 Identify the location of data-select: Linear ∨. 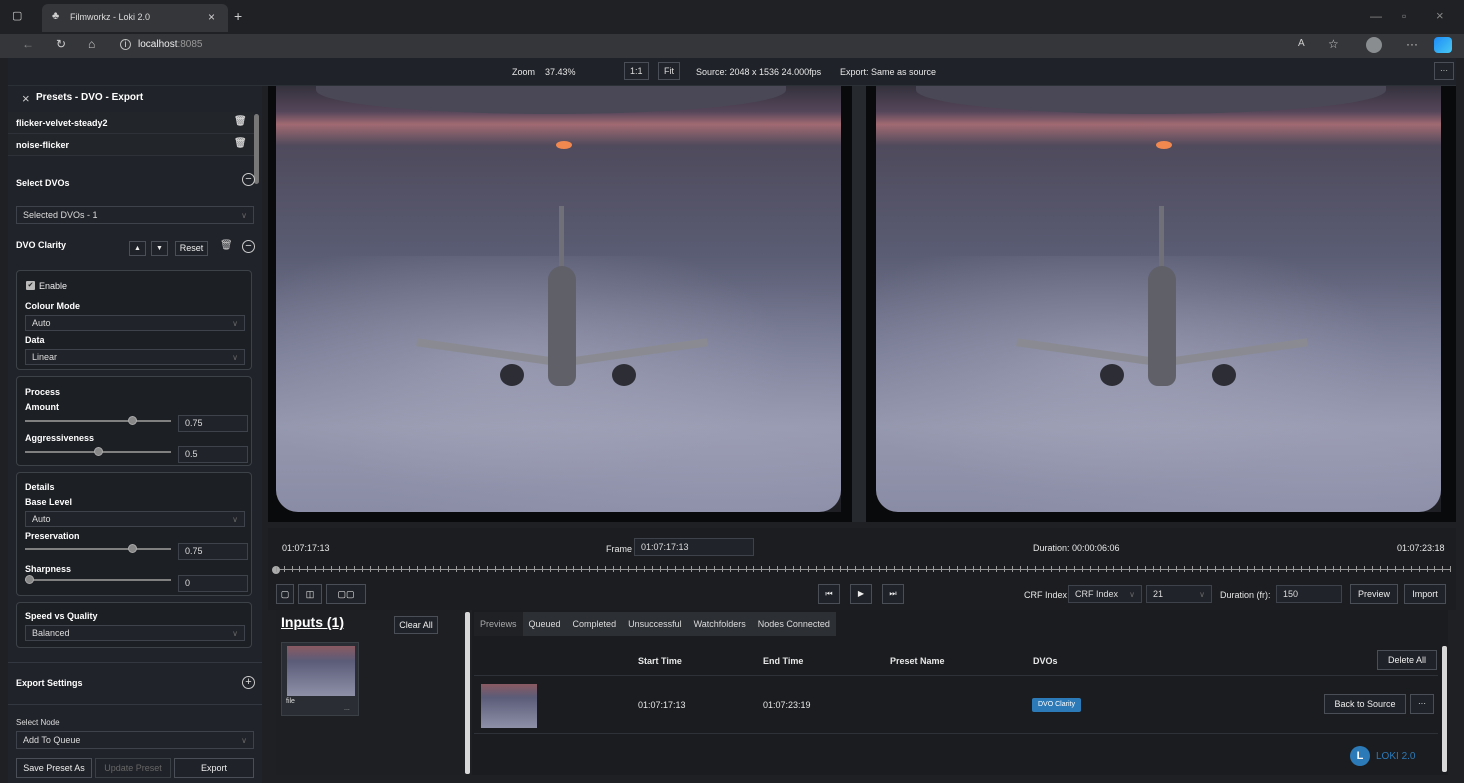
(135, 357).